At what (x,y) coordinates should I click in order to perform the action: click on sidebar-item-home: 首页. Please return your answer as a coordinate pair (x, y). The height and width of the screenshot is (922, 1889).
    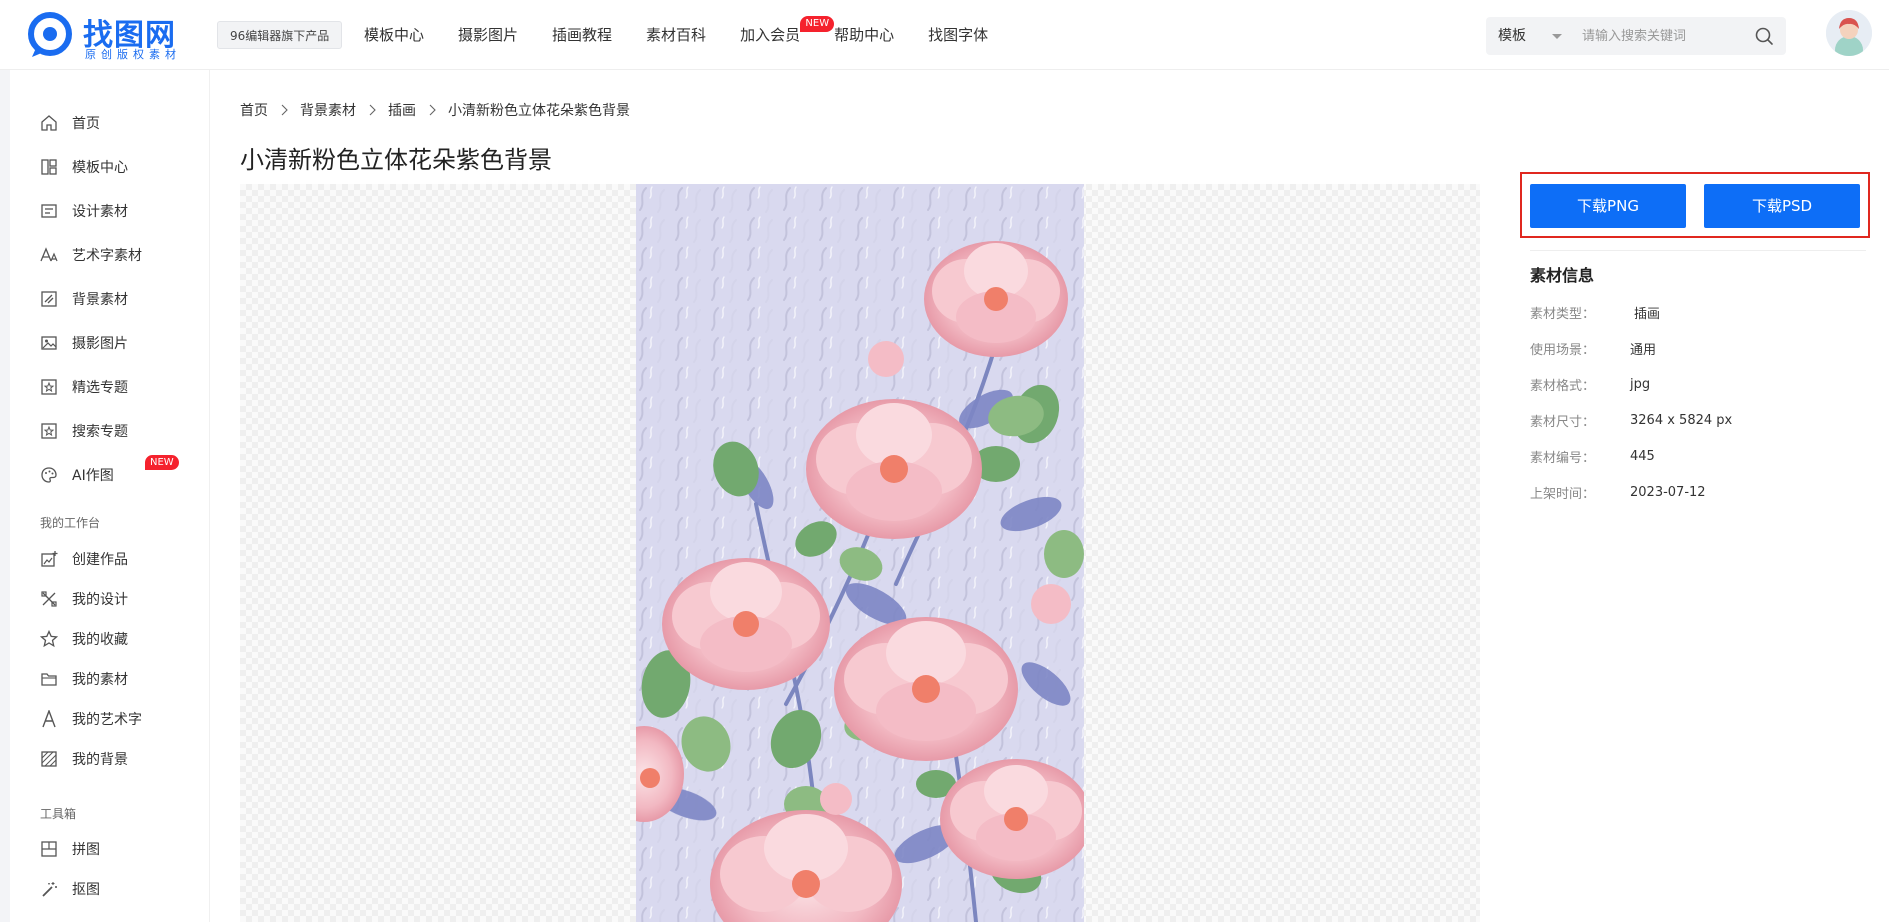
    Looking at the image, I should click on (70, 123).